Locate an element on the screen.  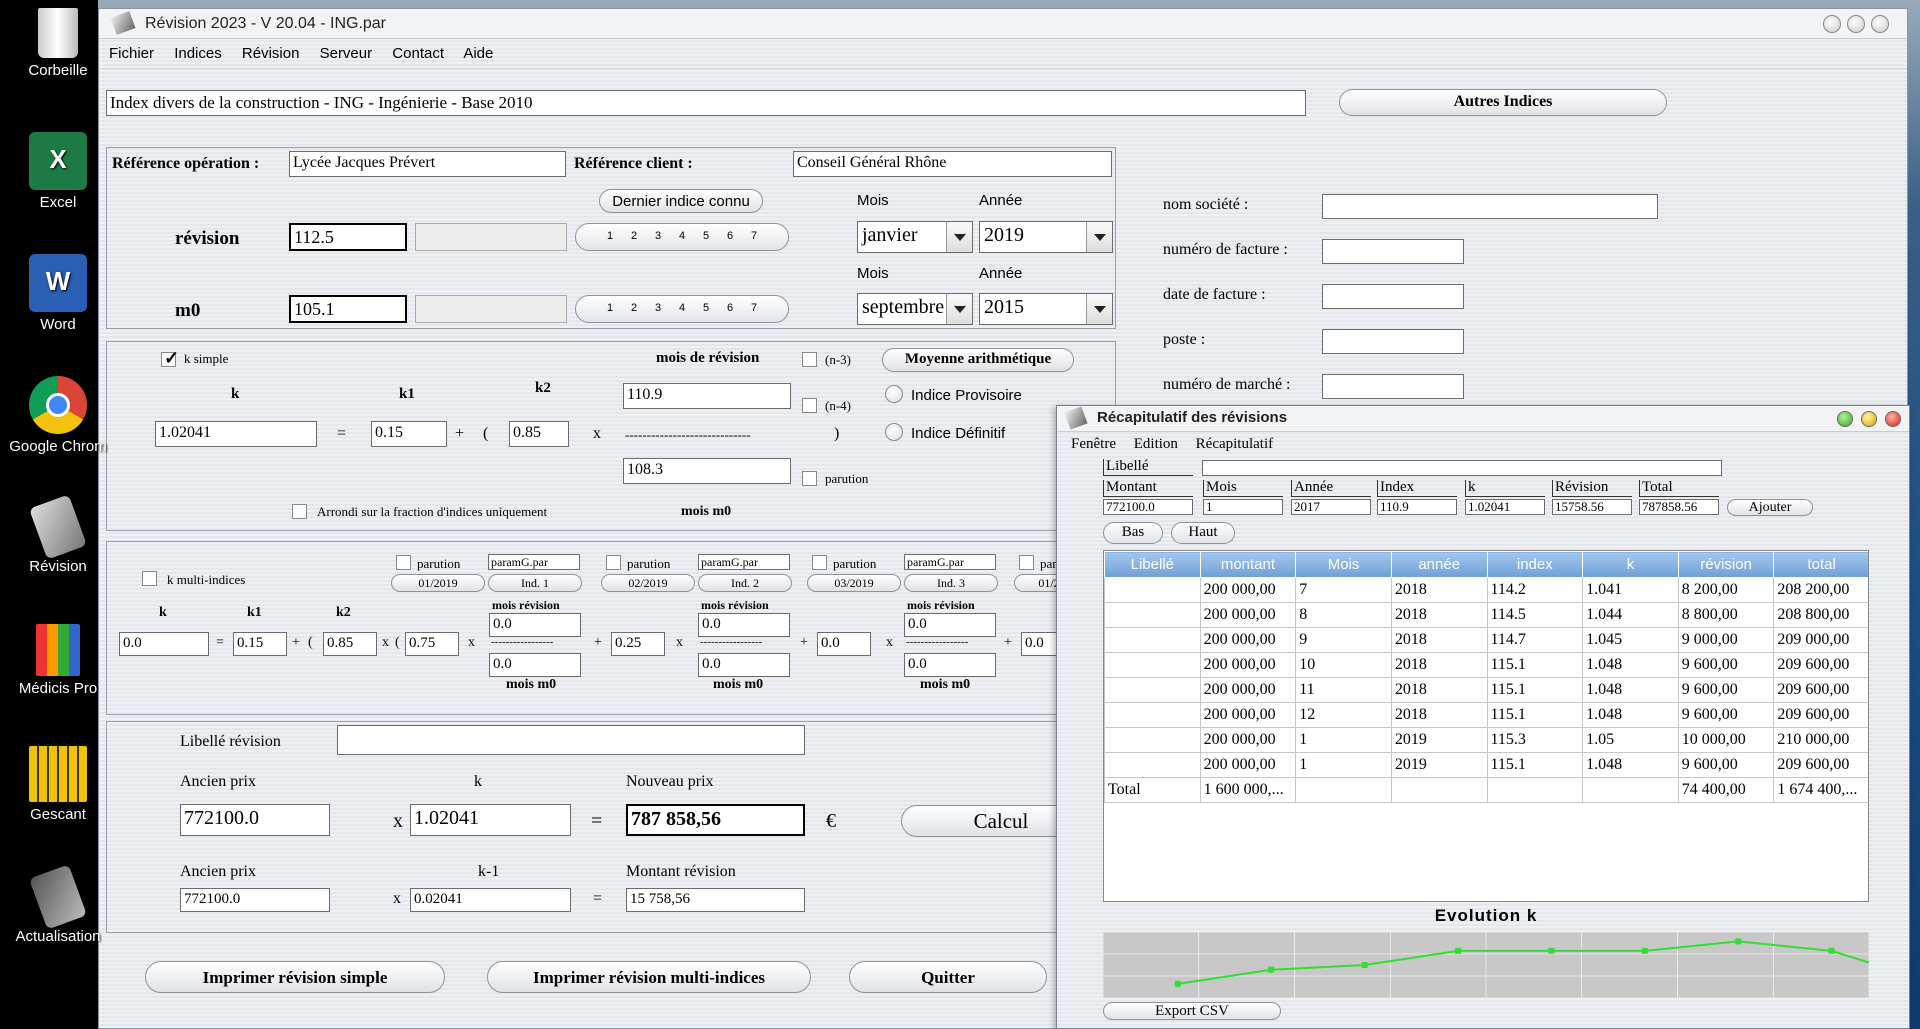
m0-index-input: 105.1 is located at coordinates (348, 309).